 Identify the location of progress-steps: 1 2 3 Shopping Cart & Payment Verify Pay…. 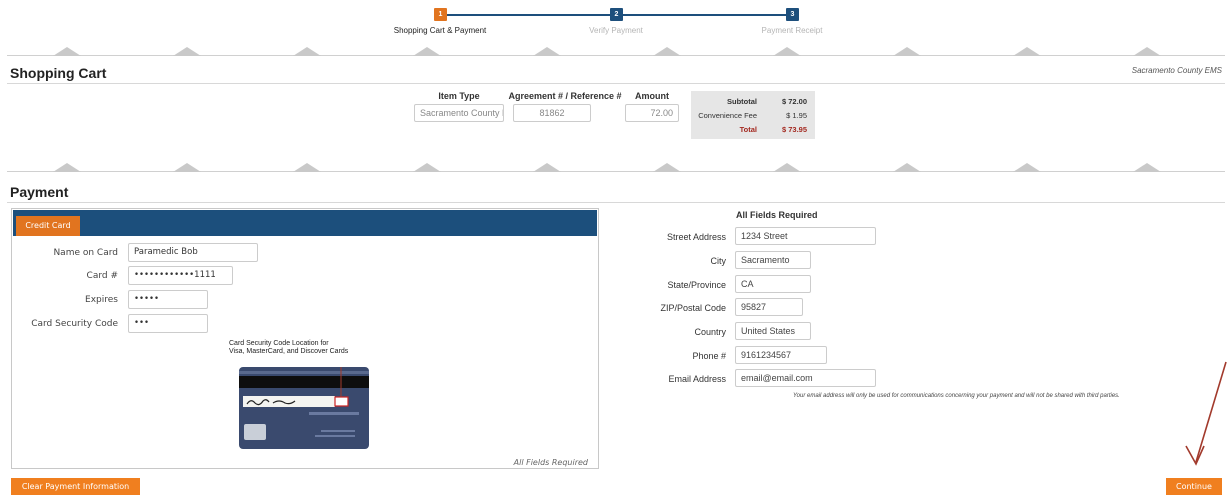
(614, 23).